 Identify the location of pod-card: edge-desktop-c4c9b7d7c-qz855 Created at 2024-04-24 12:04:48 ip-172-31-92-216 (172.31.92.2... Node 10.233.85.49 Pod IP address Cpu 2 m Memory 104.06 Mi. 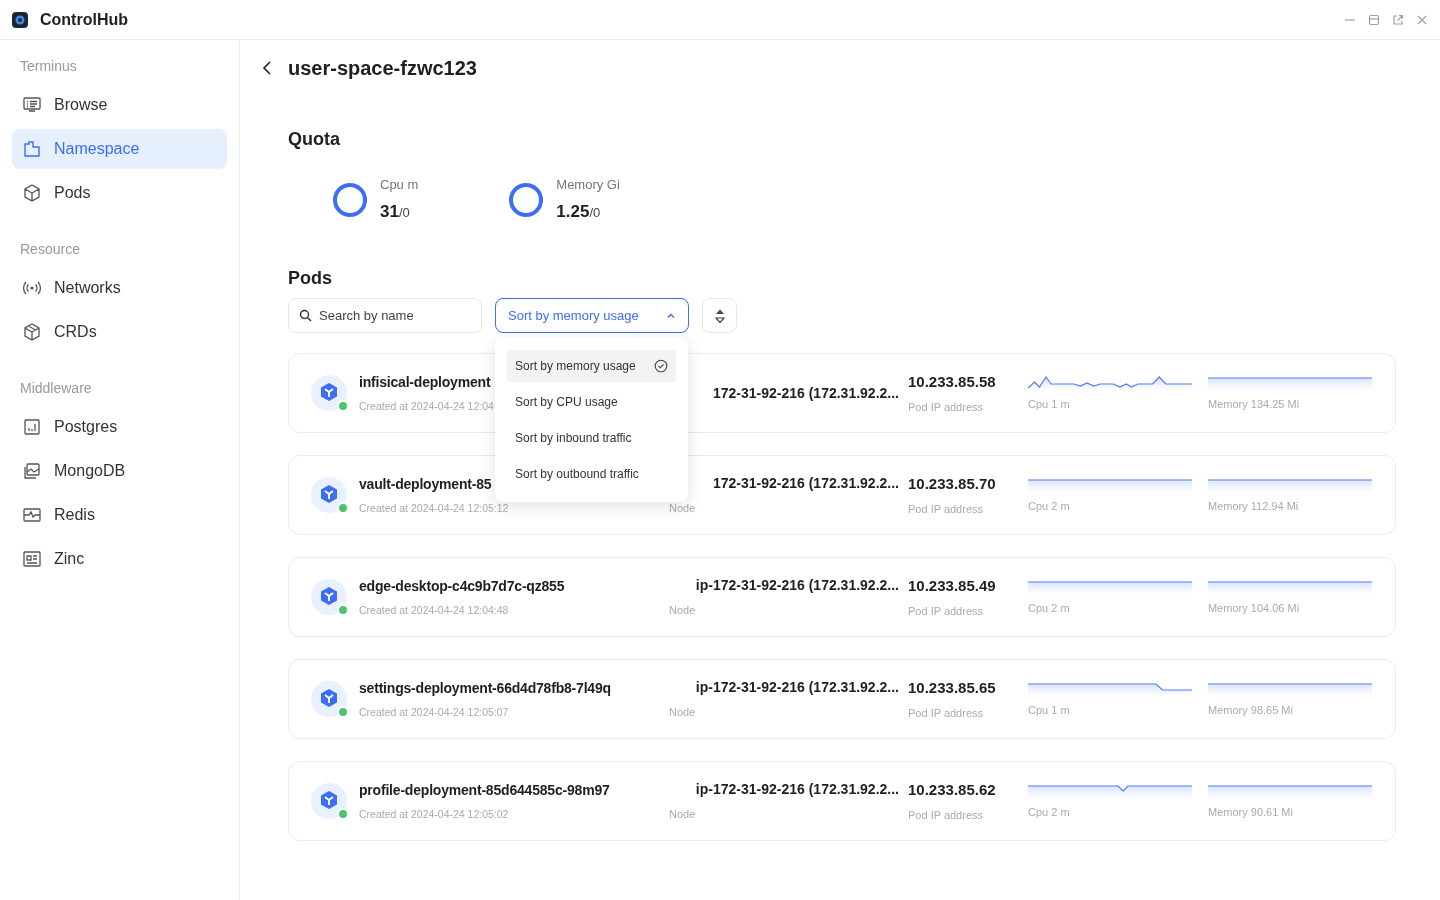
(842, 597).